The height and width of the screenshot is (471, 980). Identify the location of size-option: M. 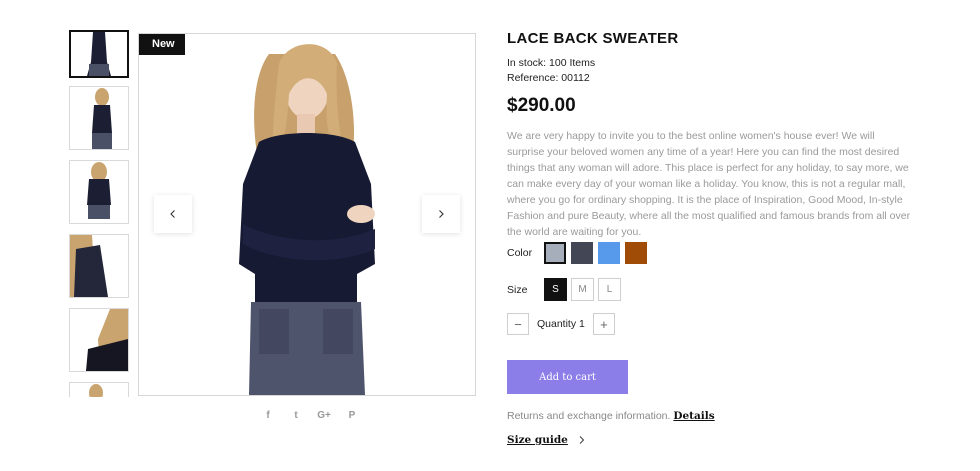
(582, 289).